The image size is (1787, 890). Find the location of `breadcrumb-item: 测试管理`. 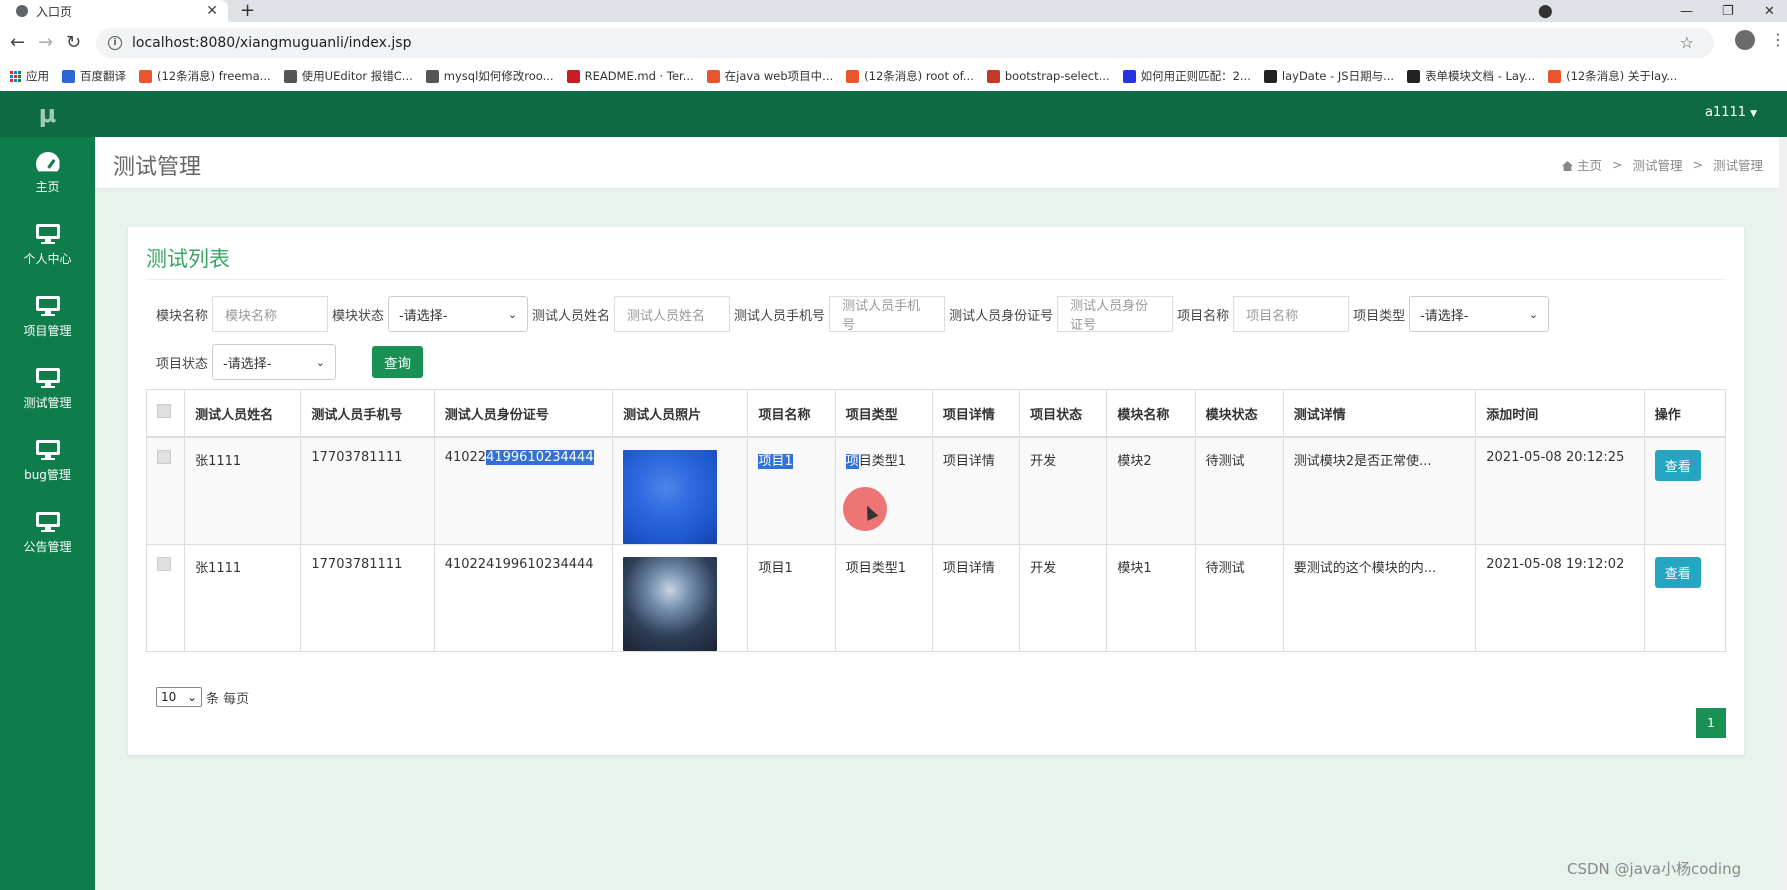

breadcrumb-item: 测试管理 is located at coordinates (1657, 164).